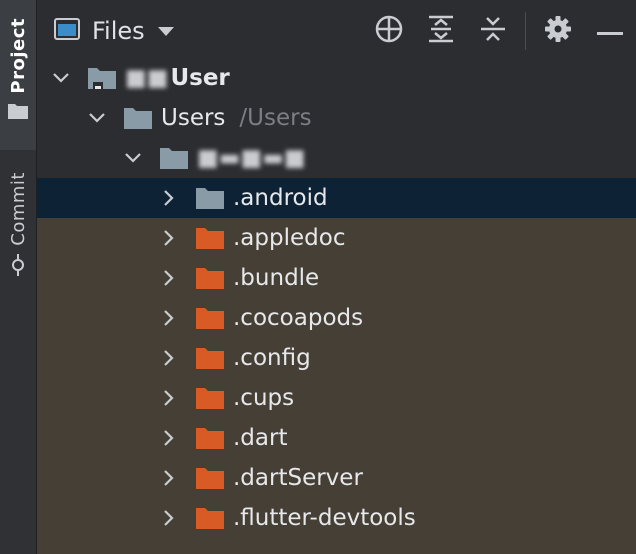  I want to click on module-folder-icon, so click(102, 78).